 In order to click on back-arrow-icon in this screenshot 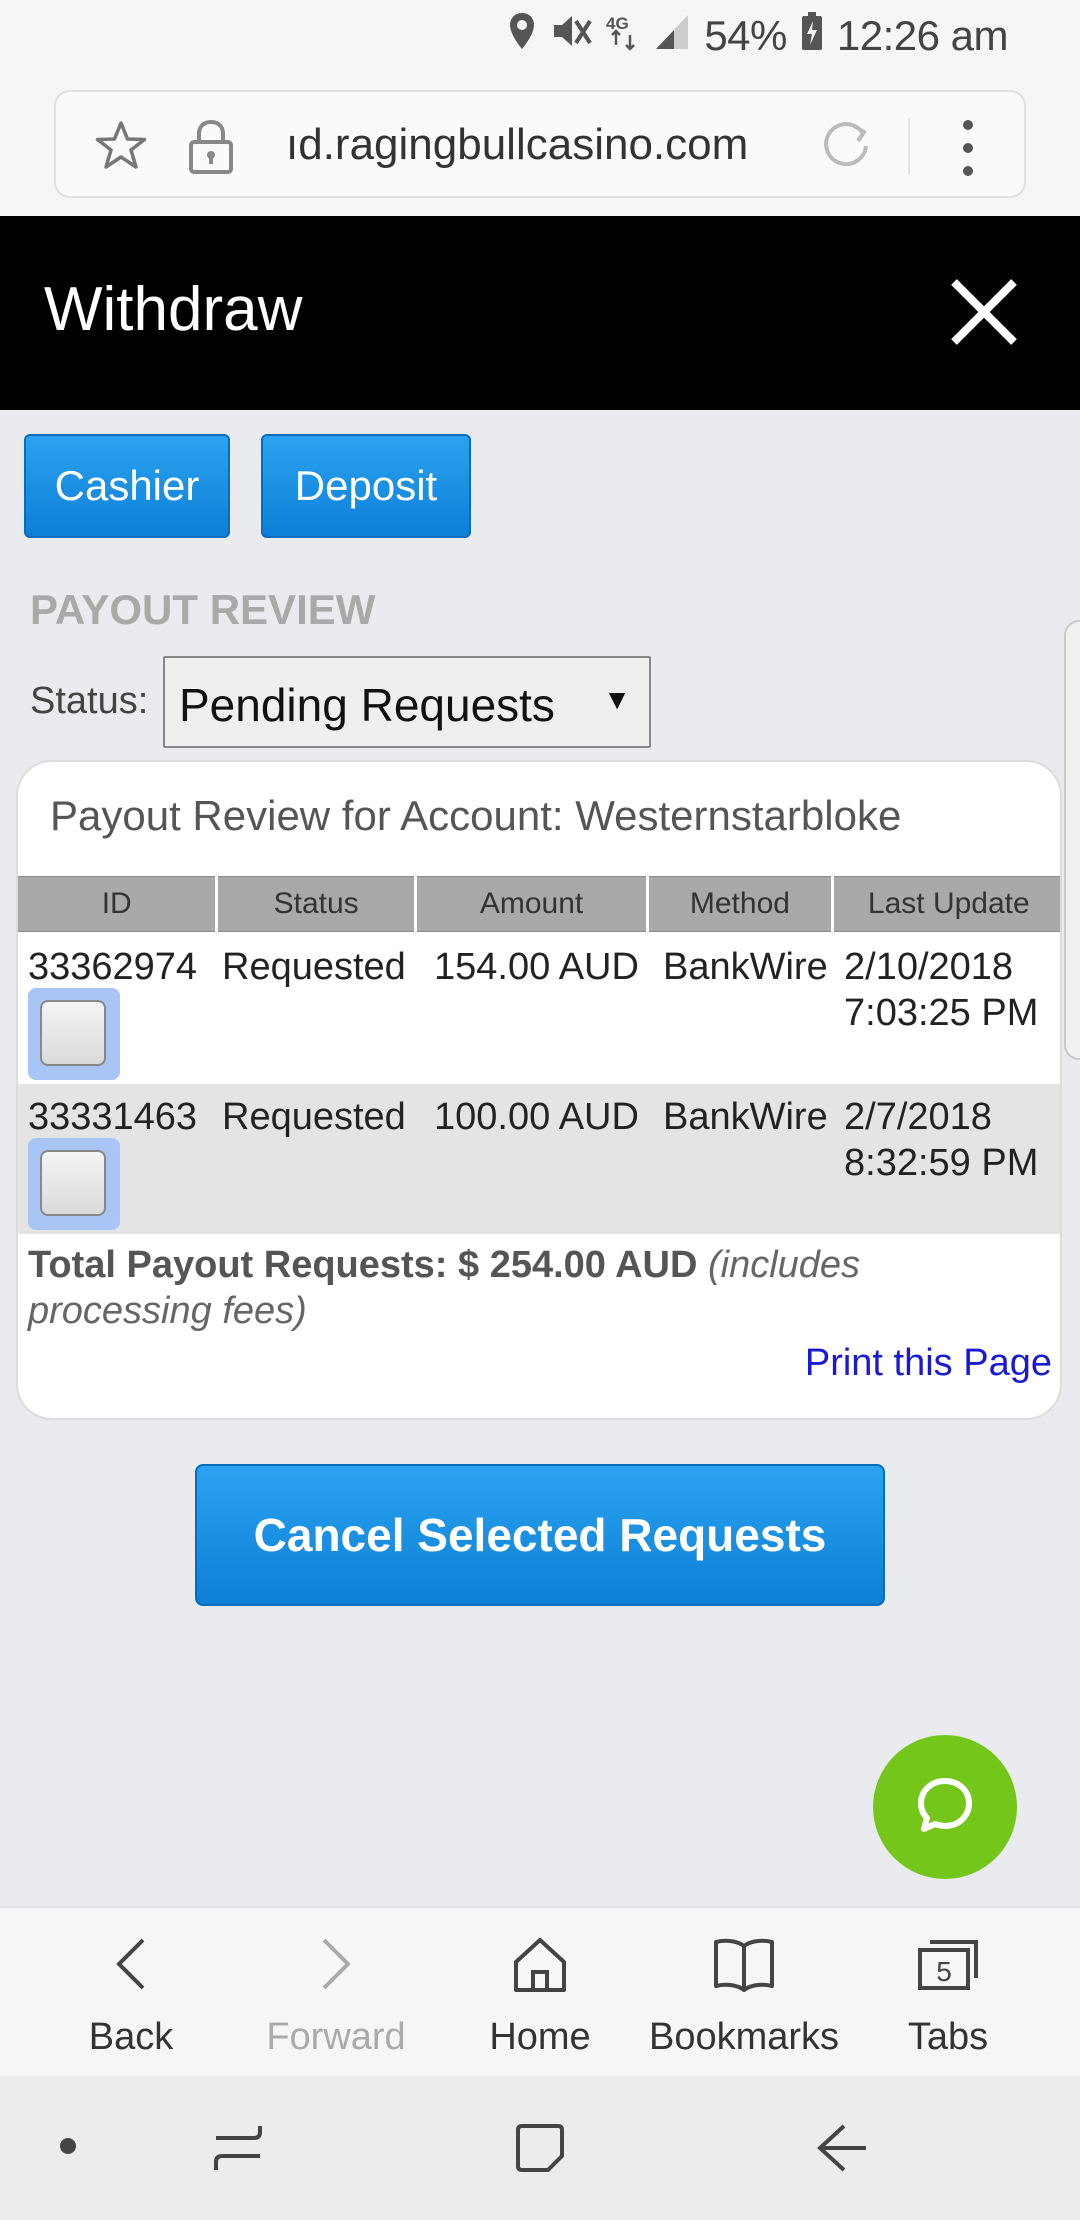, I will do `click(842, 2150)`.